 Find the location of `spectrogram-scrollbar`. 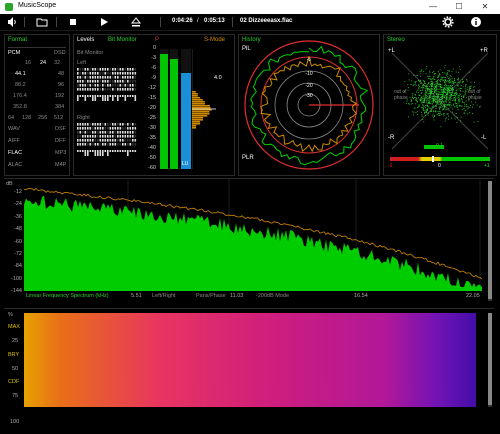

spectrogram-scrollbar is located at coordinates (490, 360).